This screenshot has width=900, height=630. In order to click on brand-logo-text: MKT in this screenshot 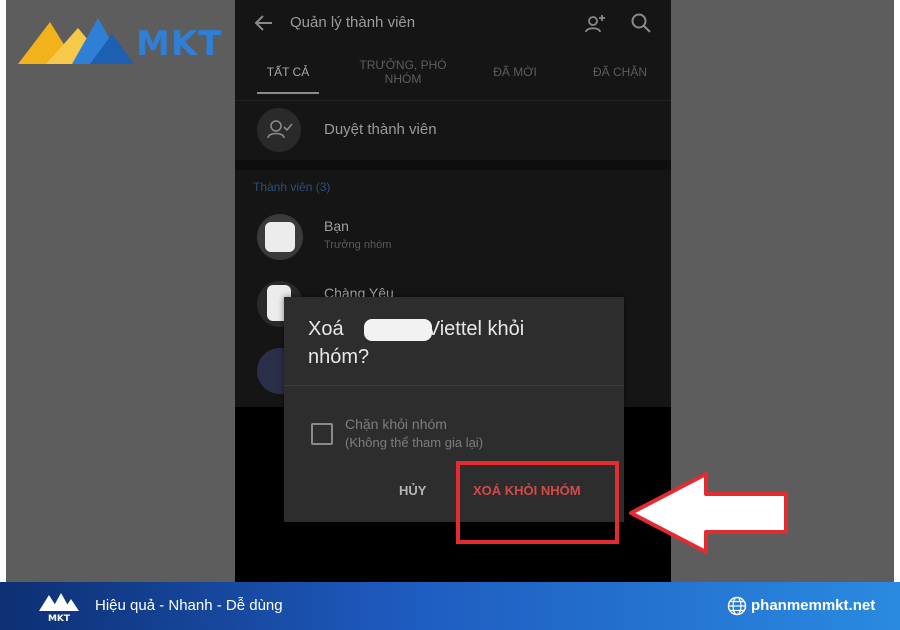, I will do `click(179, 44)`.